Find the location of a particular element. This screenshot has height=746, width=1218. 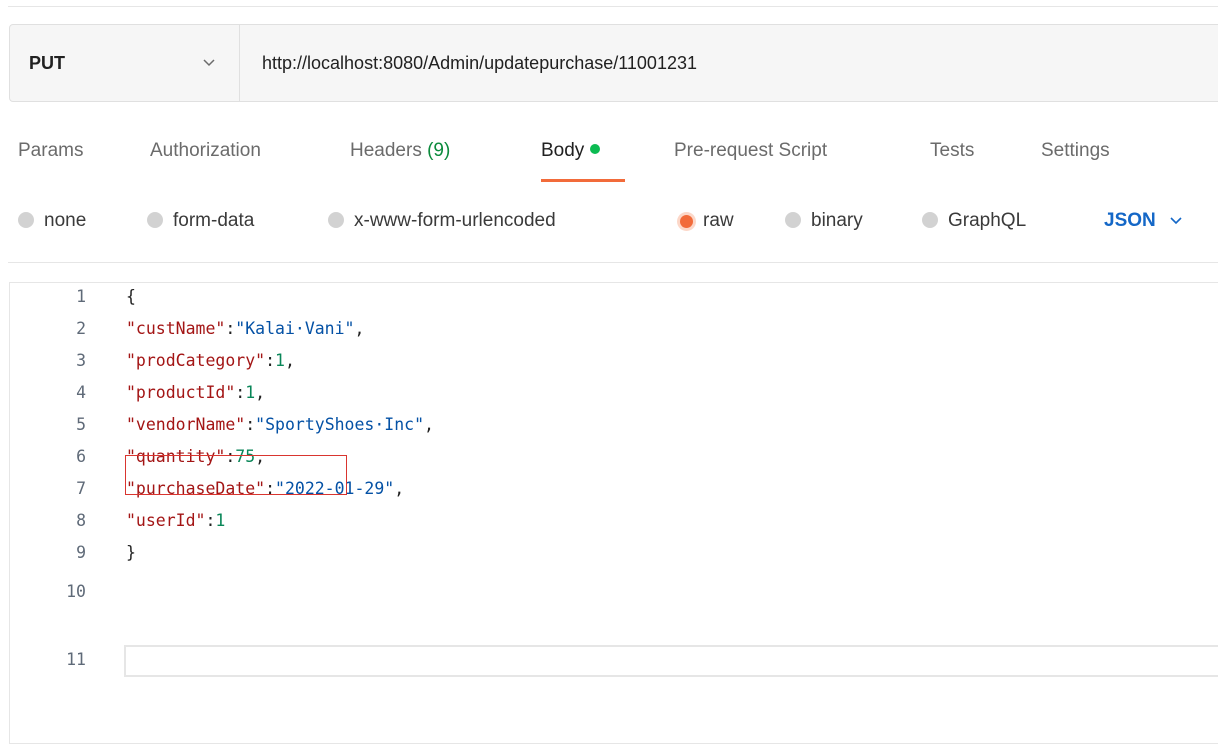

line-number: 2 is located at coordinates (81, 328).